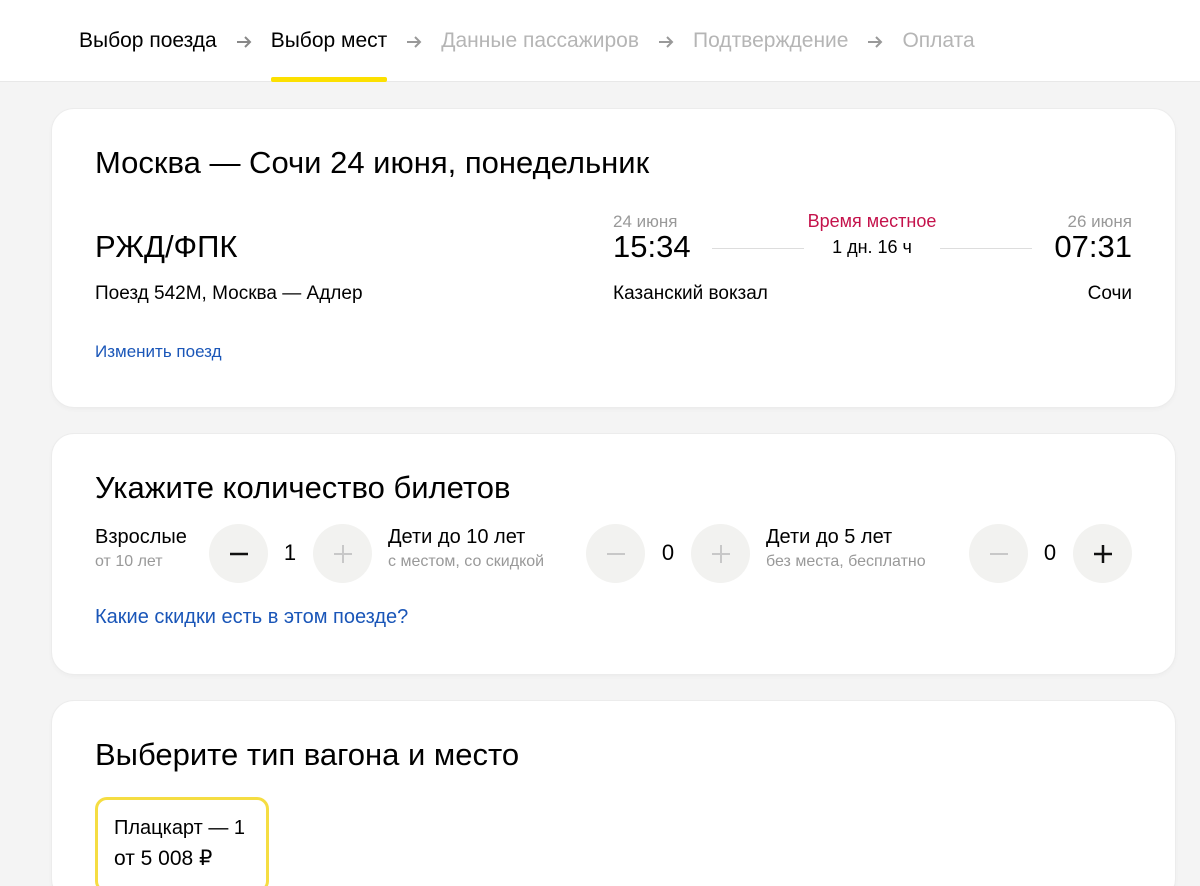  Describe the element at coordinates (158, 352) in the screenshot. I see `change-train-link: Изменить поезд` at that location.